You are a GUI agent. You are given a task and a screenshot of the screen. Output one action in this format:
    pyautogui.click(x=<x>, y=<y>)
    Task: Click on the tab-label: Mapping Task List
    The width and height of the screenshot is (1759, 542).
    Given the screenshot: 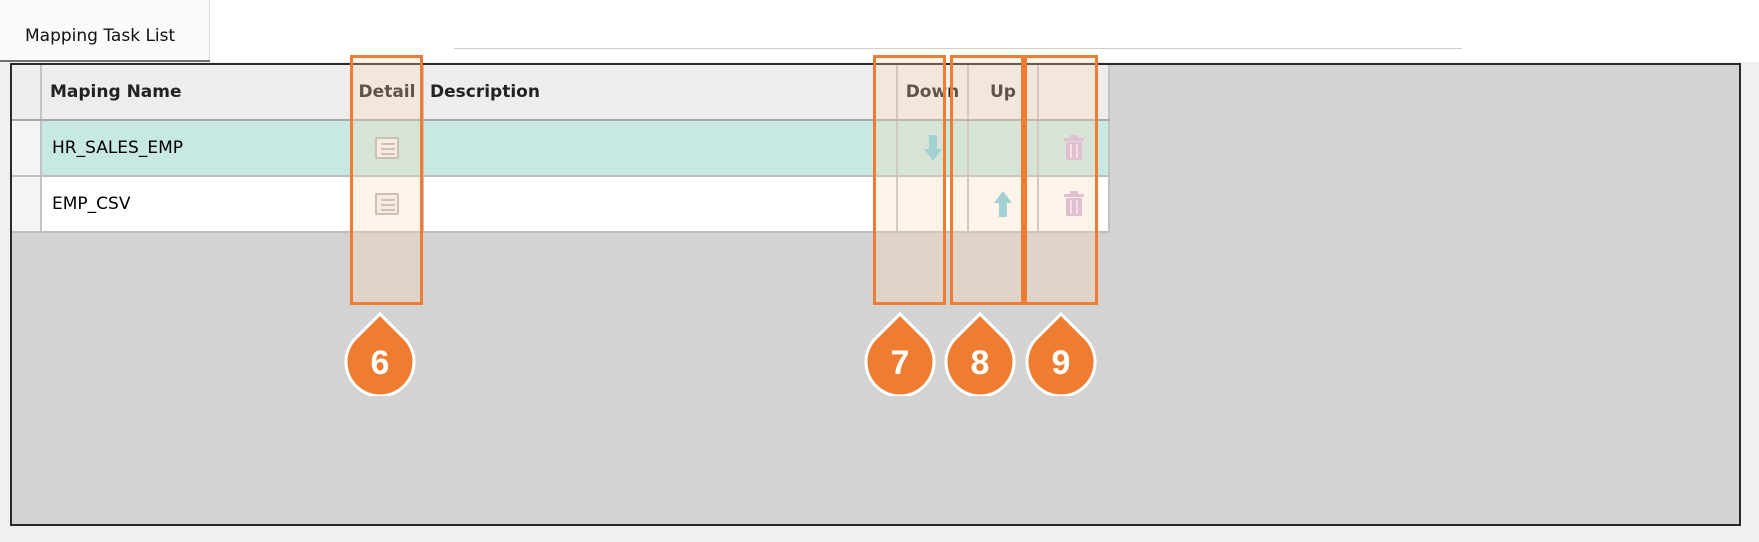 What is the action you would take?
    pyautogui.click(x=100, y=36)
    